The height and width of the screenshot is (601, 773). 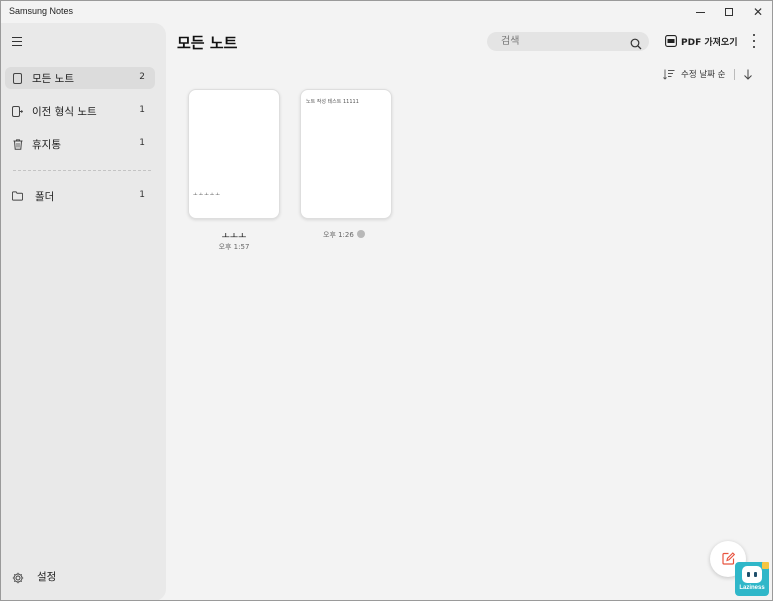 What do you see at coordinates (17, 196) in the screenshot?
I see `folder-icon` at bounding box center [17, 196].